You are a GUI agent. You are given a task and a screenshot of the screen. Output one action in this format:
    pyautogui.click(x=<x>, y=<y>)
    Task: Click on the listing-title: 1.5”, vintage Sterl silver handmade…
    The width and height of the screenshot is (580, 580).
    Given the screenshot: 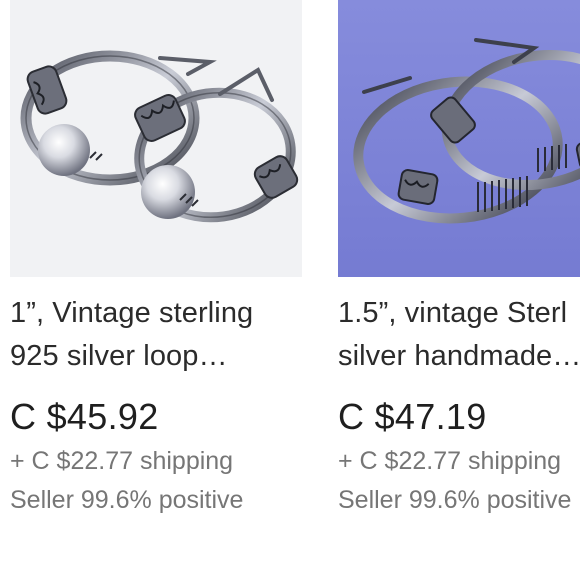 What is the action you would take?
    pyautogui.click(x=459, y=335)
    